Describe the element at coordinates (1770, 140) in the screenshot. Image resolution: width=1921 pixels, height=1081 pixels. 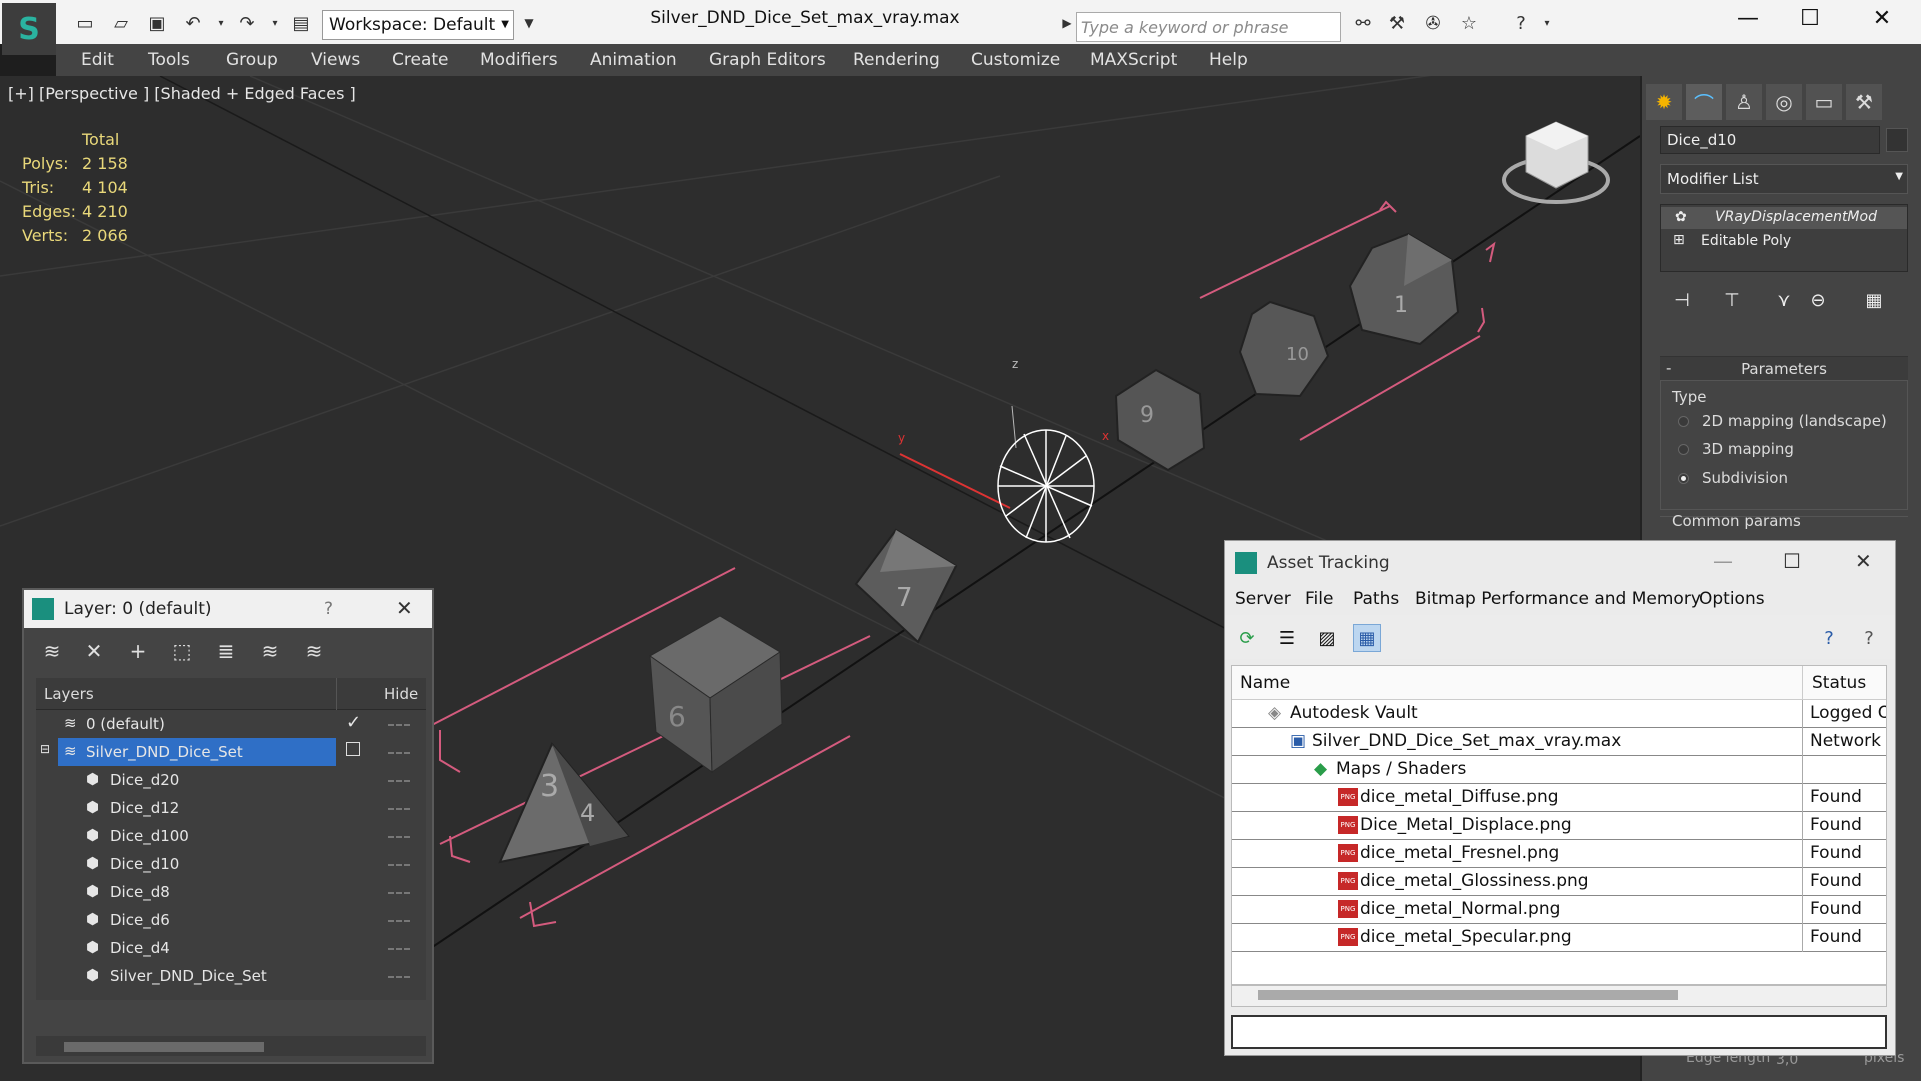
I see `object-name-field: Dice_d10` at that location.